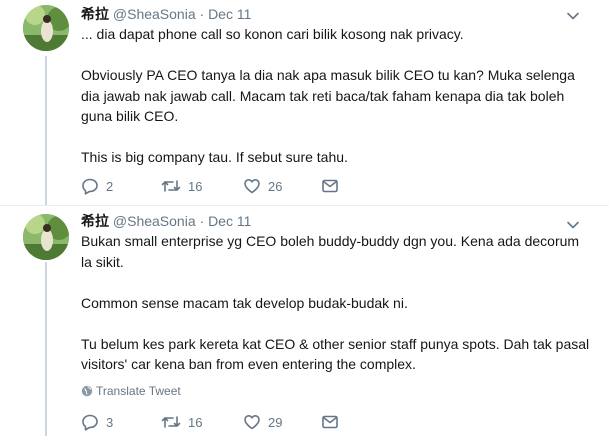  Describe the element at coordinates (138, 391) in the screenshot. I see `translate-label: Translate Tweet` at that location.